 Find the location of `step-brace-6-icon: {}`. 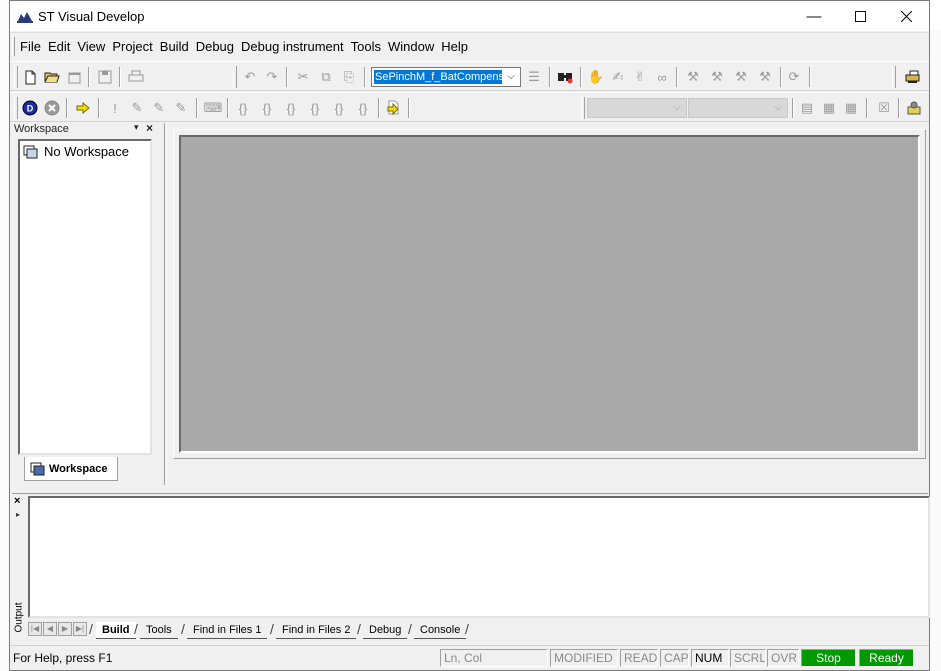

step-brace-6-icon: {} is located at coordinates (363, 108).